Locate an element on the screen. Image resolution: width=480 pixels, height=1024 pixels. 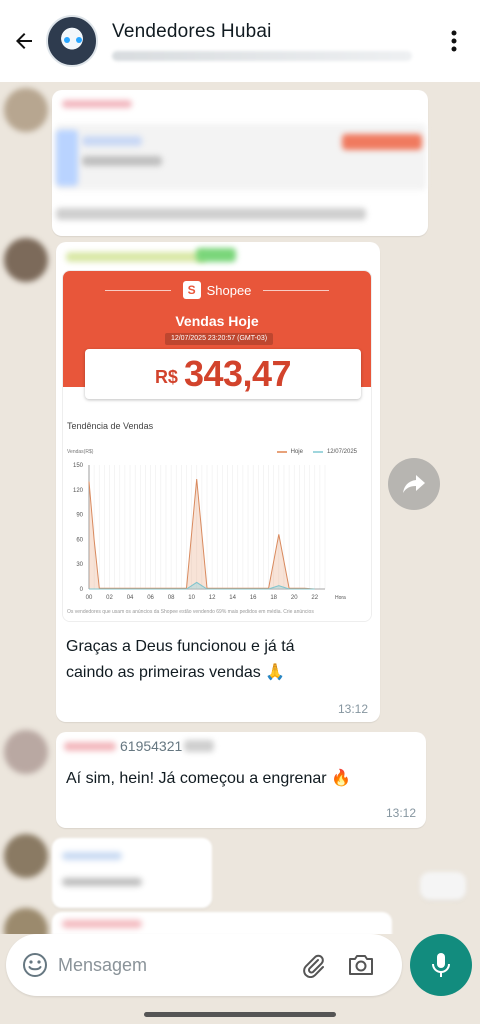
y-tick-label: 0 is located at coordinates (82, 590).